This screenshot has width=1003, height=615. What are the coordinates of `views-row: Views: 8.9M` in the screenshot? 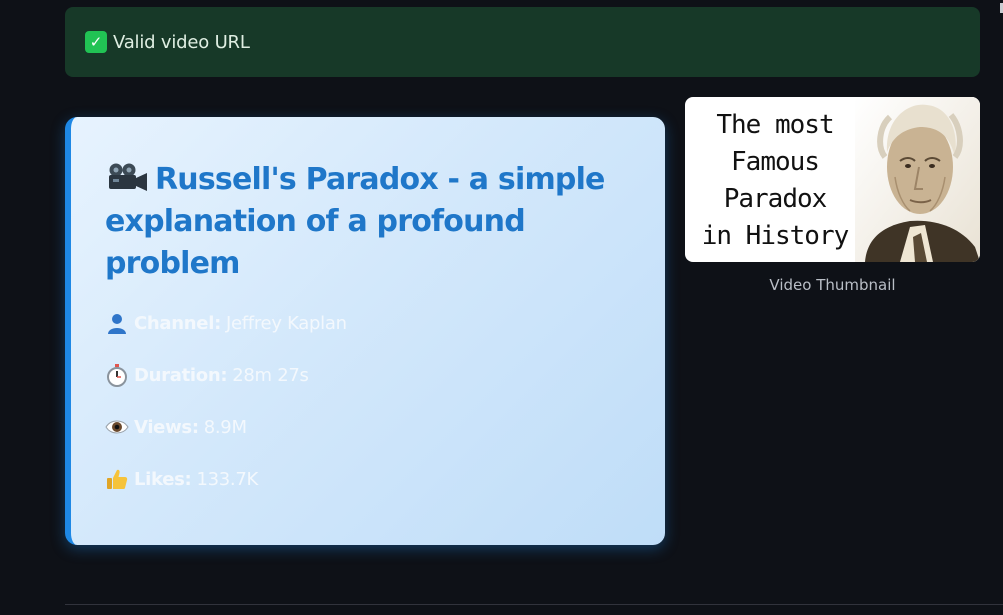 It's located at (176, 427).